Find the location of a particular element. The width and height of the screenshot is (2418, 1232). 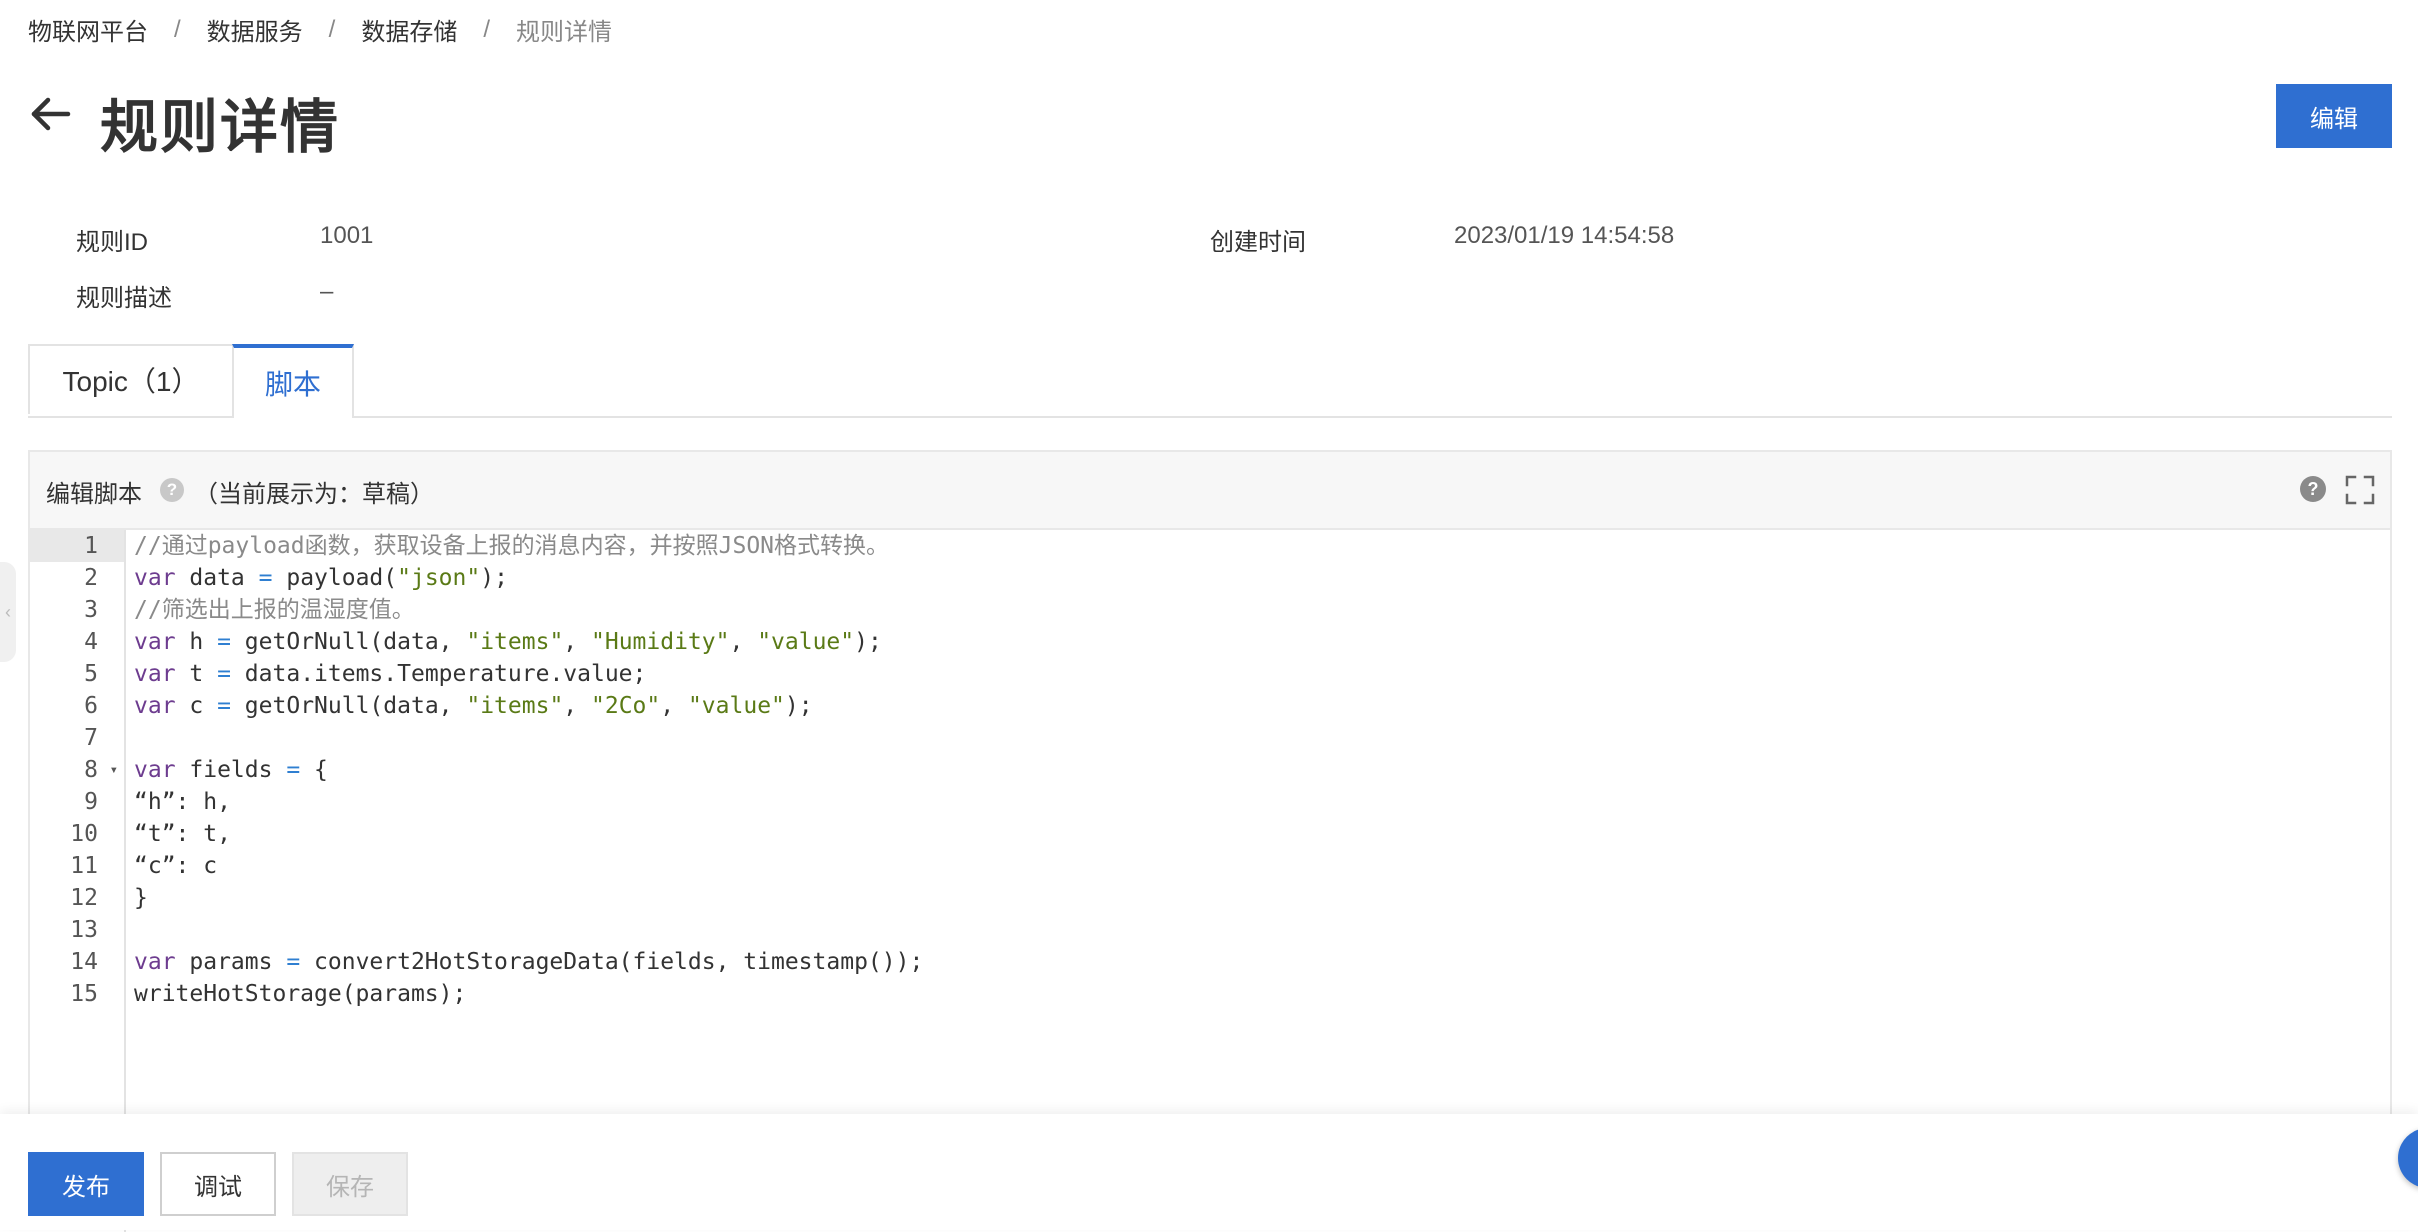

publish-button: 发布 is located at coordinates (86, 1184).